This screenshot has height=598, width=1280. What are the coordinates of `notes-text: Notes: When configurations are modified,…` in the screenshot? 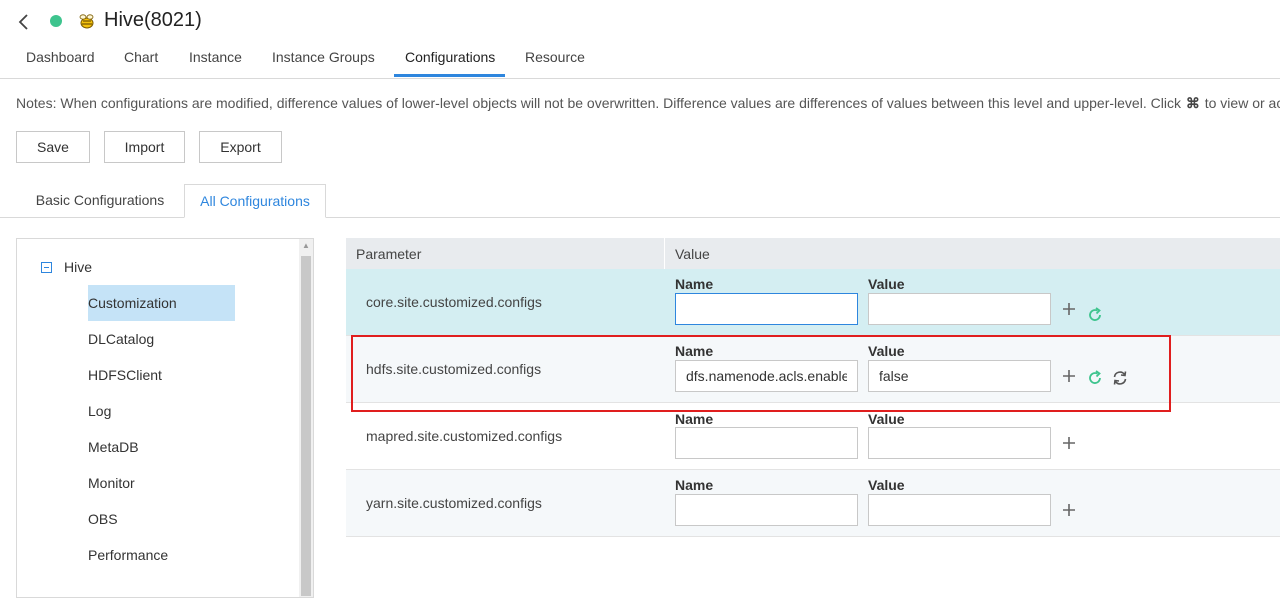 It's located at (648, 103).